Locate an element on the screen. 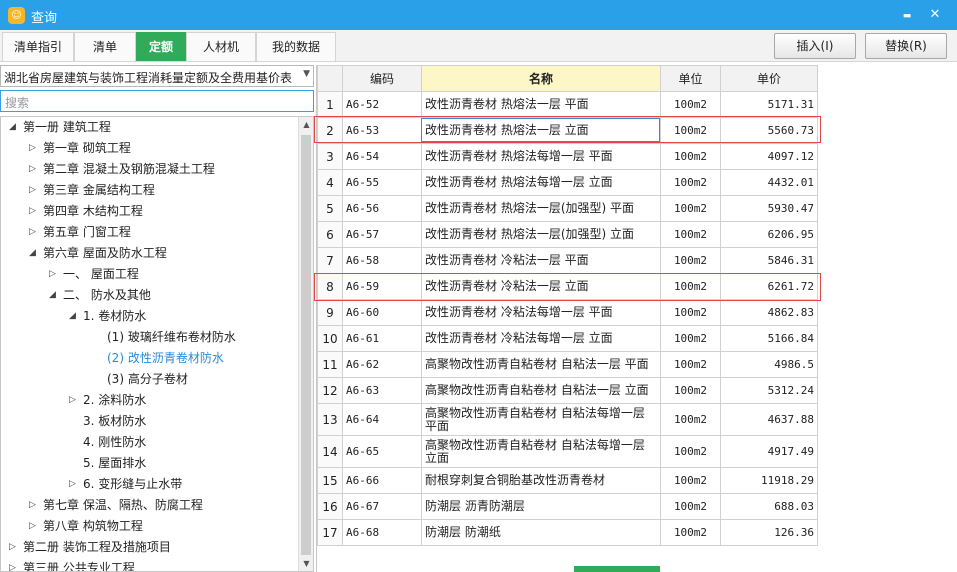 The image size is (957, 572). table-row: 3 A6-54 改性沥青卷材 热熔法每增一层 平面 100m2 4097.12 is located at coordinates (567, 156).